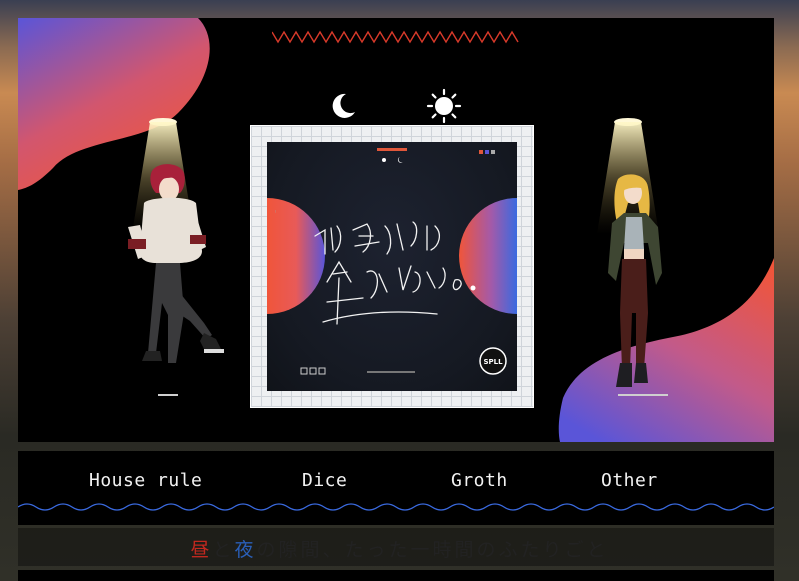  Describe the element at coordinates (168, 395) in the screenshot. I see `character-left-caption` at that location.